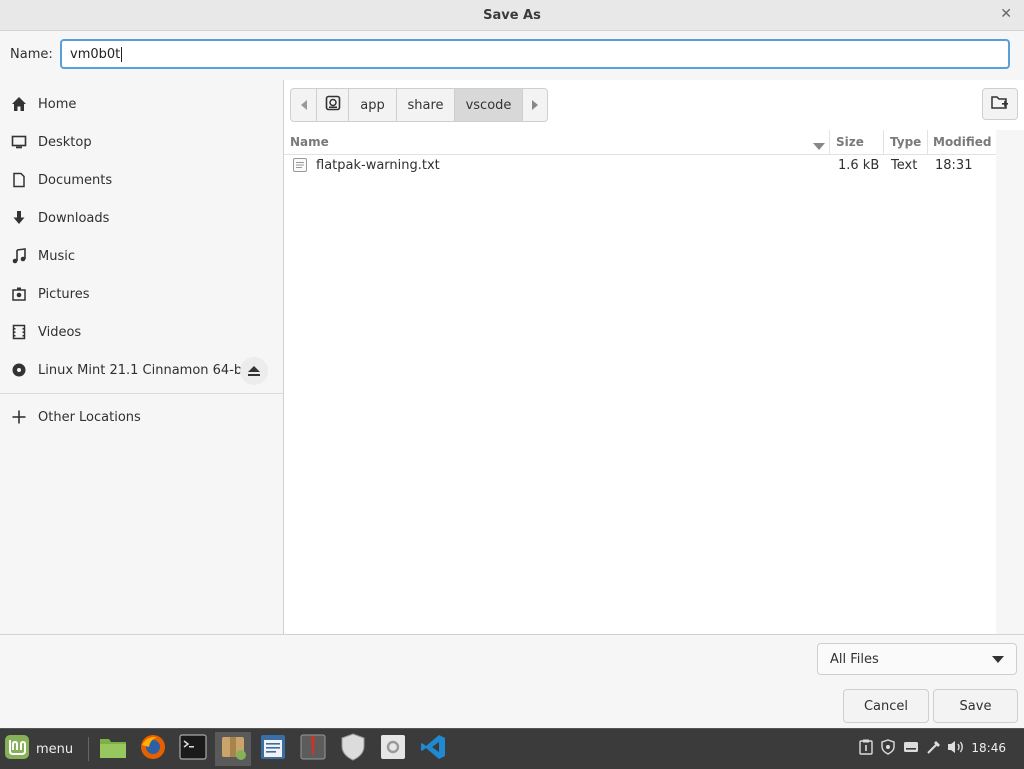 The image size is (1024, 769). What do you see at coordinates (55, 749) in the screenshot?
I see `menu-label: menu` at bounding box center [55, 749].